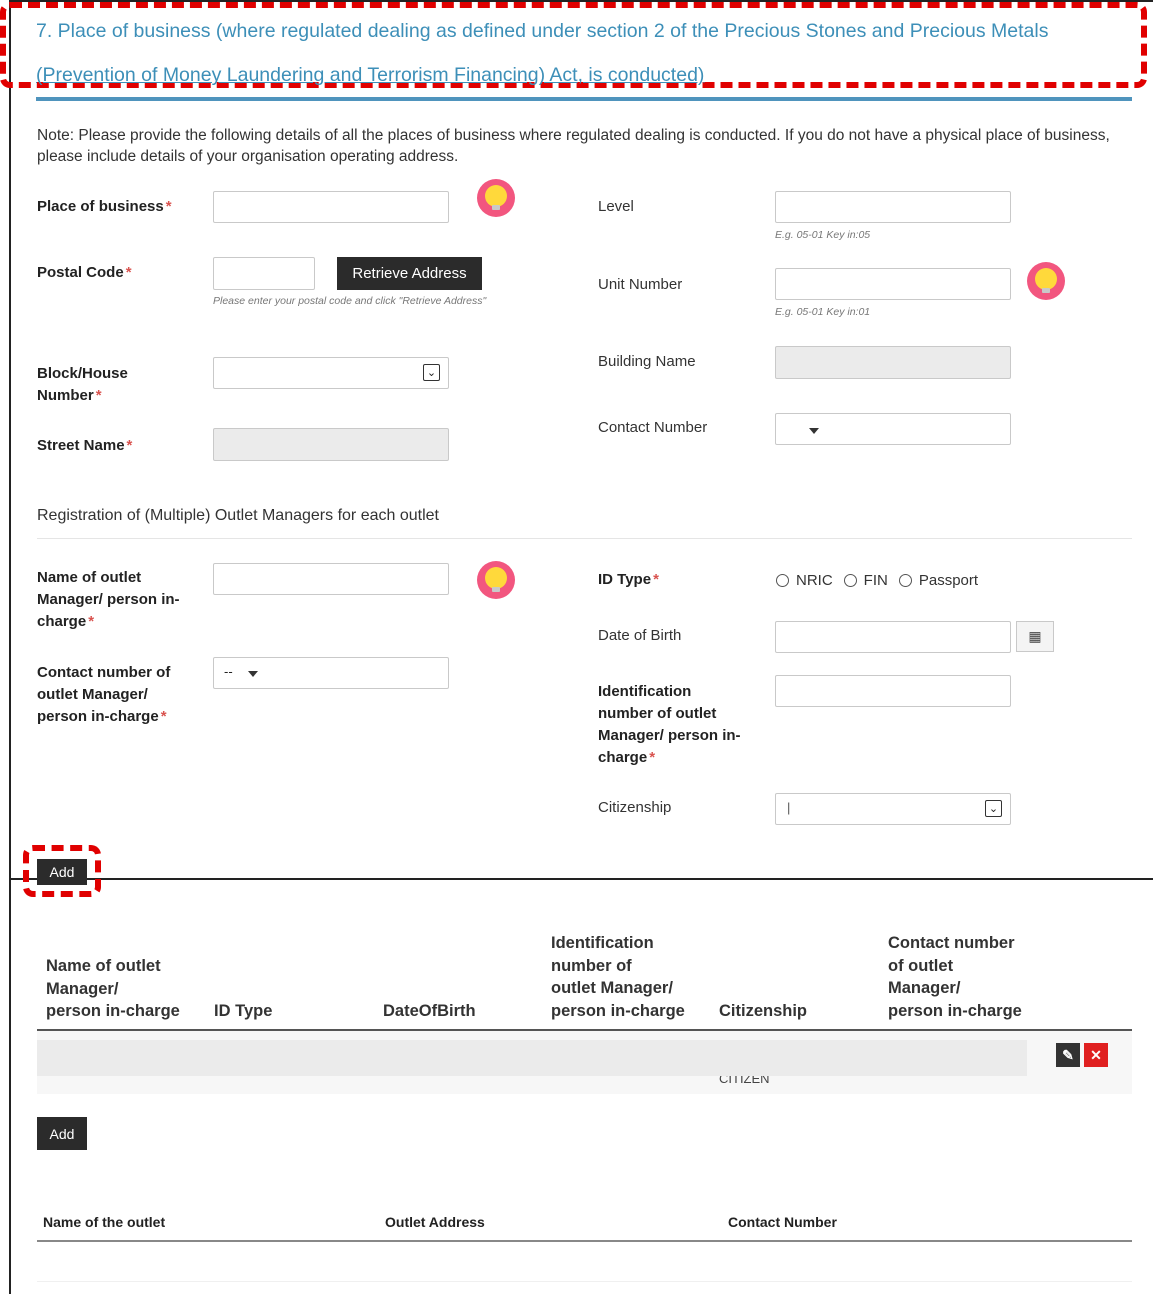  Describe the element at coordinates (657, 713) in the screenshot. I see `idnum-label-line2: number of outlet` at that location.